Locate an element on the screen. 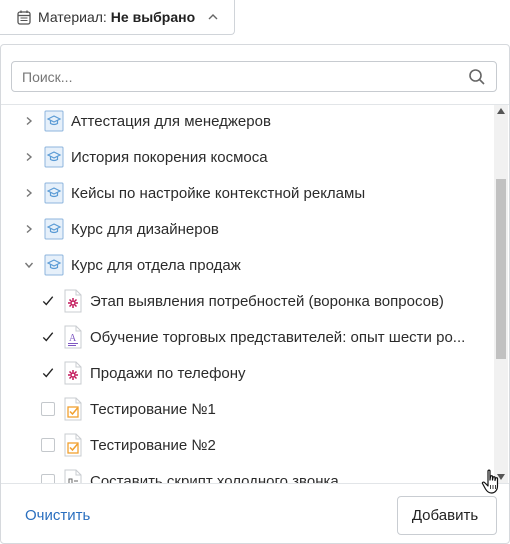  course-label: Кейсы по настройке контекстной рекламы is located at coordinates (218, 193).